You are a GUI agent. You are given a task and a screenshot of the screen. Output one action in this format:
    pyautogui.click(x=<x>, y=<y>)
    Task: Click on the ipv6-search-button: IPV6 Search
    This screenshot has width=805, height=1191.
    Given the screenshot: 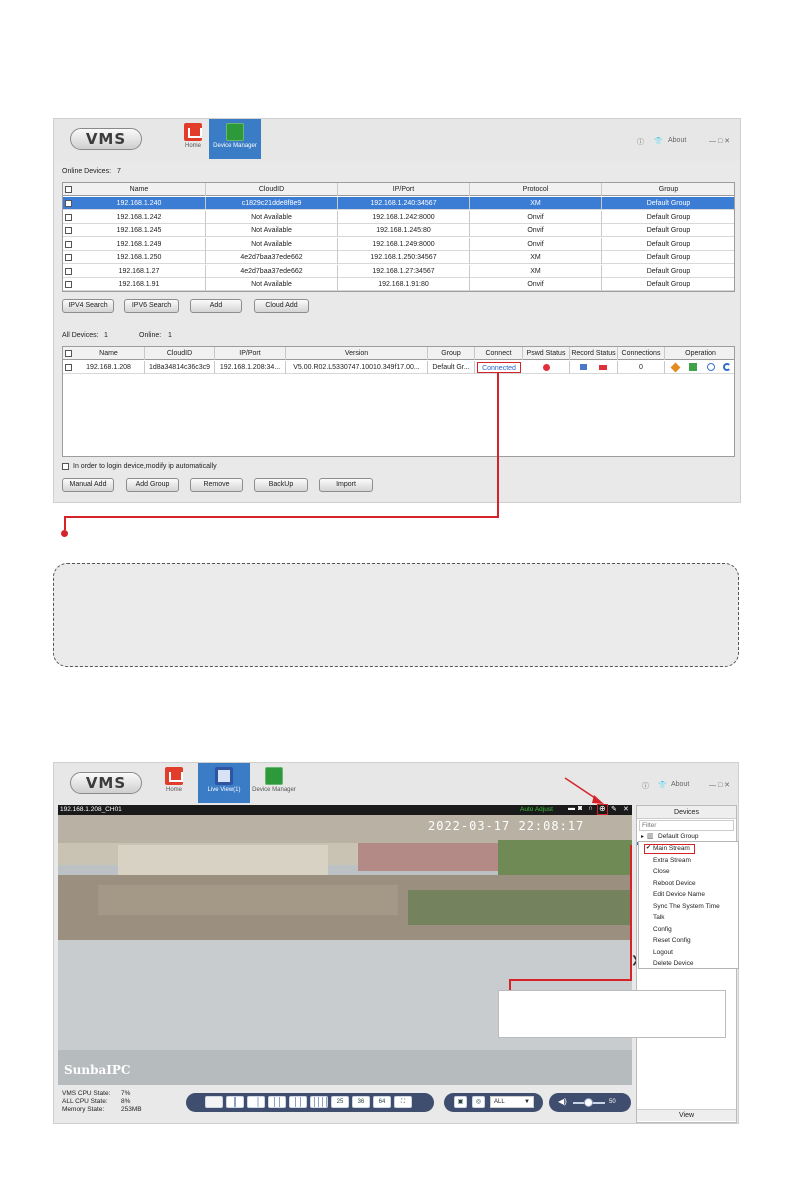 What is the action you would take?
    pyautogui.click(x=151, y=306)
    